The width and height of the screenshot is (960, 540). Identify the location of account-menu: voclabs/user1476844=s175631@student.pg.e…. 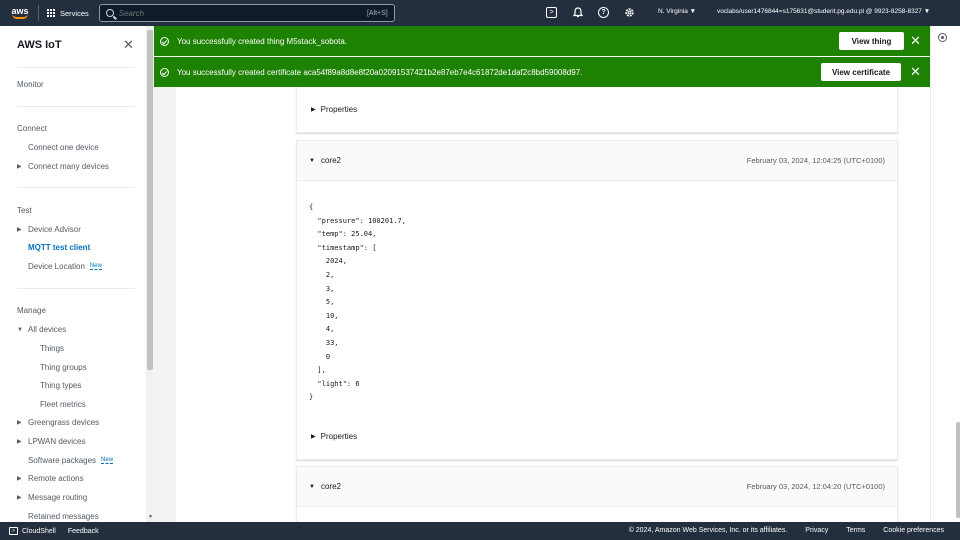
(823, 11).